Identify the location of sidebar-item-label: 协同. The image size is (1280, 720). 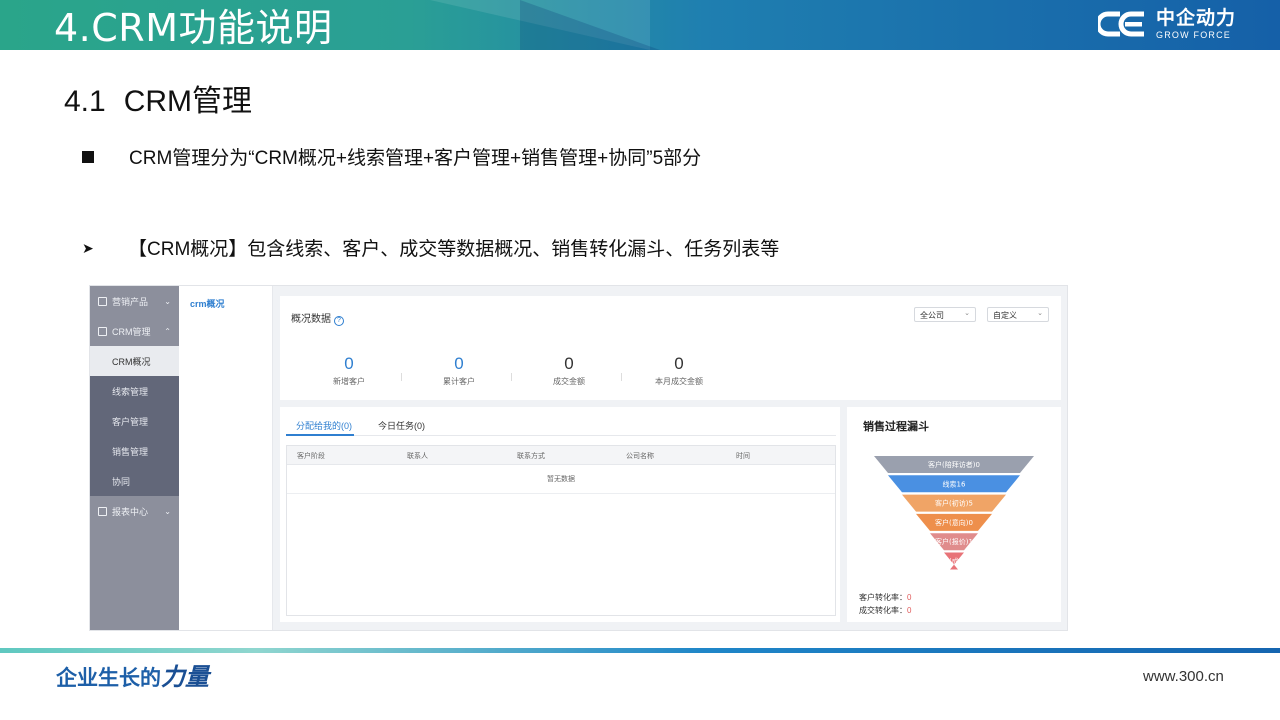
(121, 481).